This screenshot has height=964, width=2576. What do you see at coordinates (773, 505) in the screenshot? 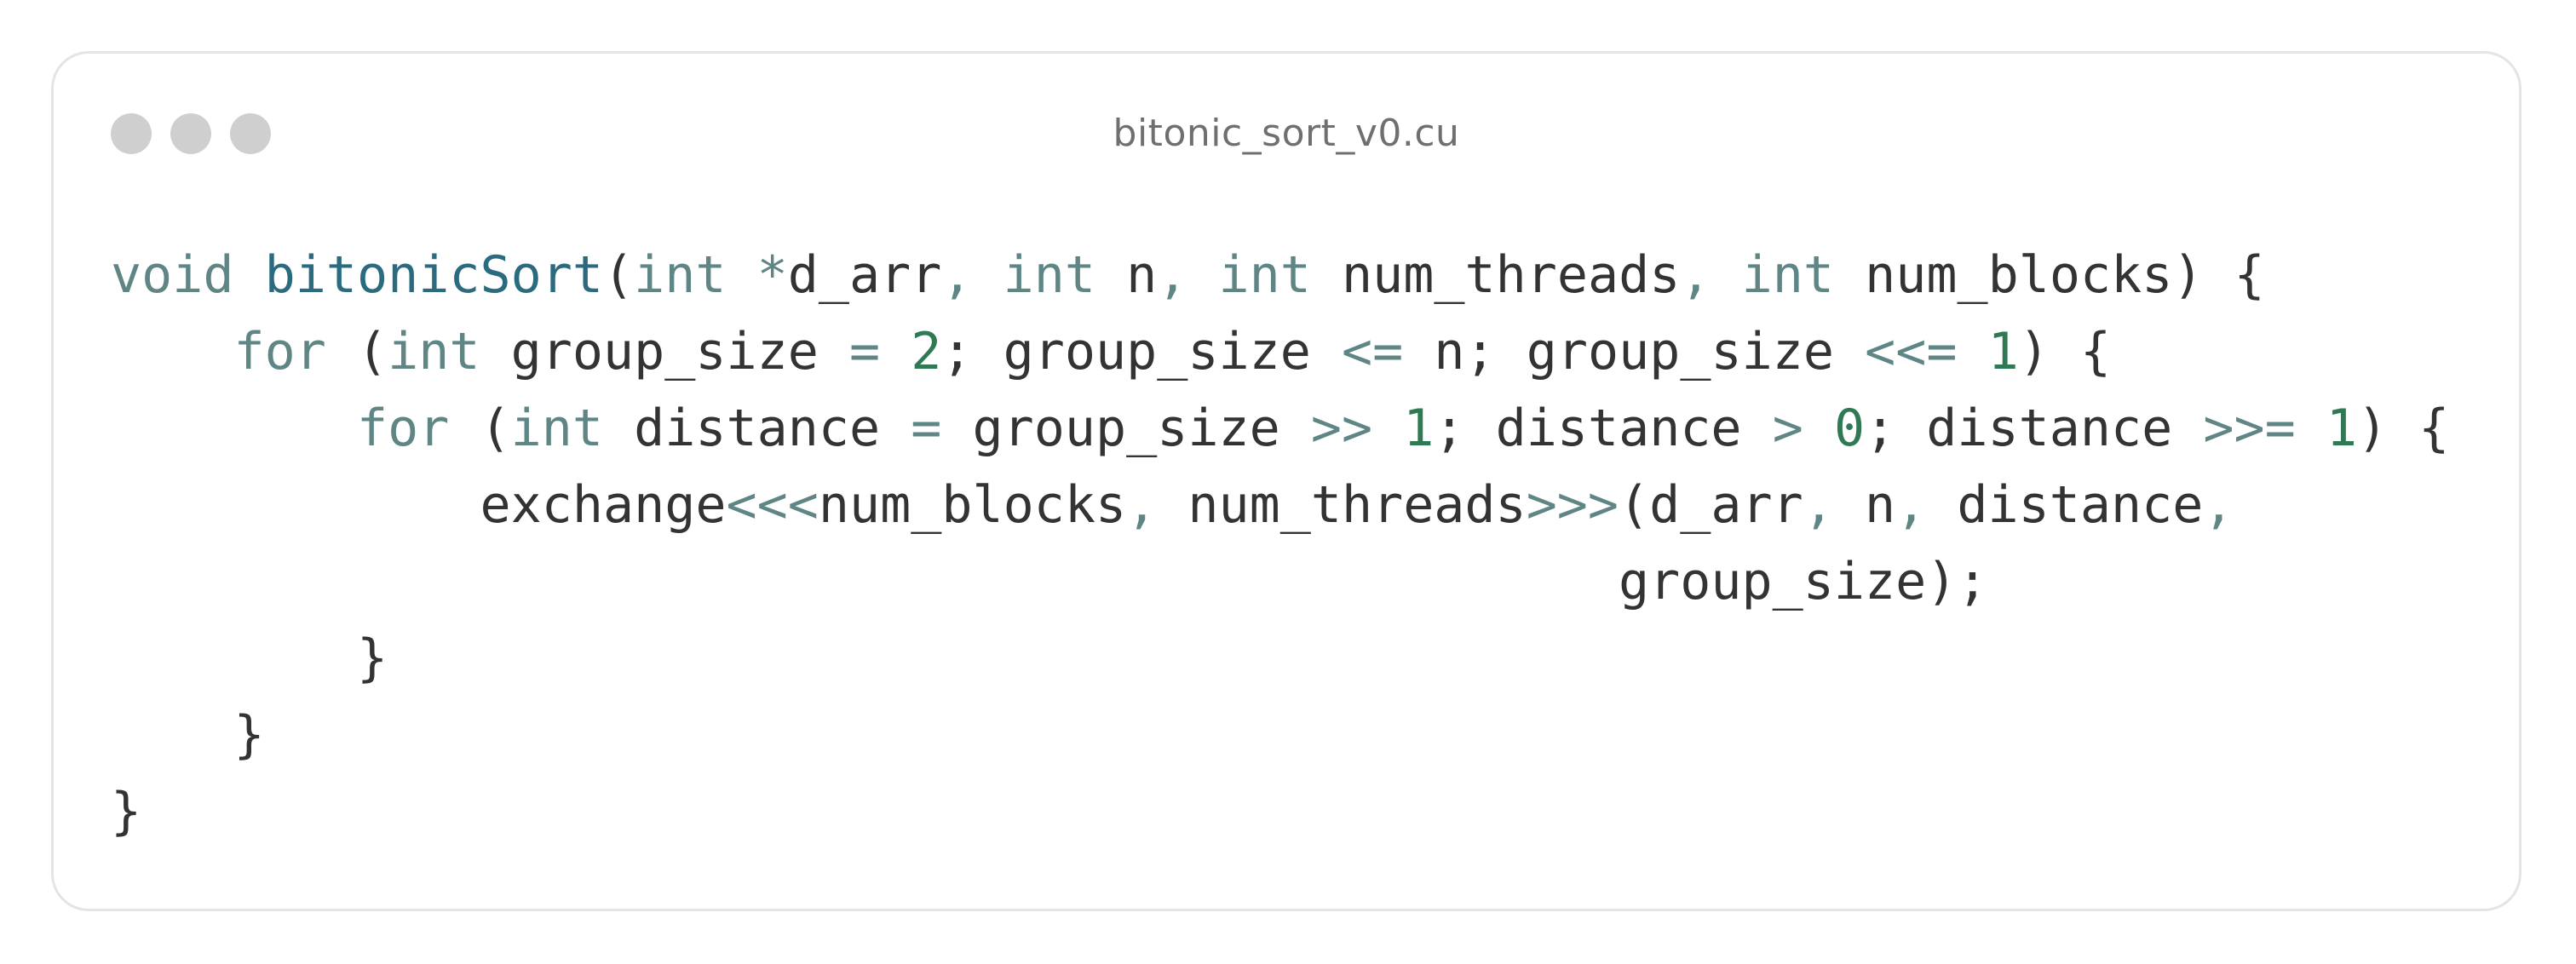
I see `code-operator: <<<` at bounding box center [773, 505].